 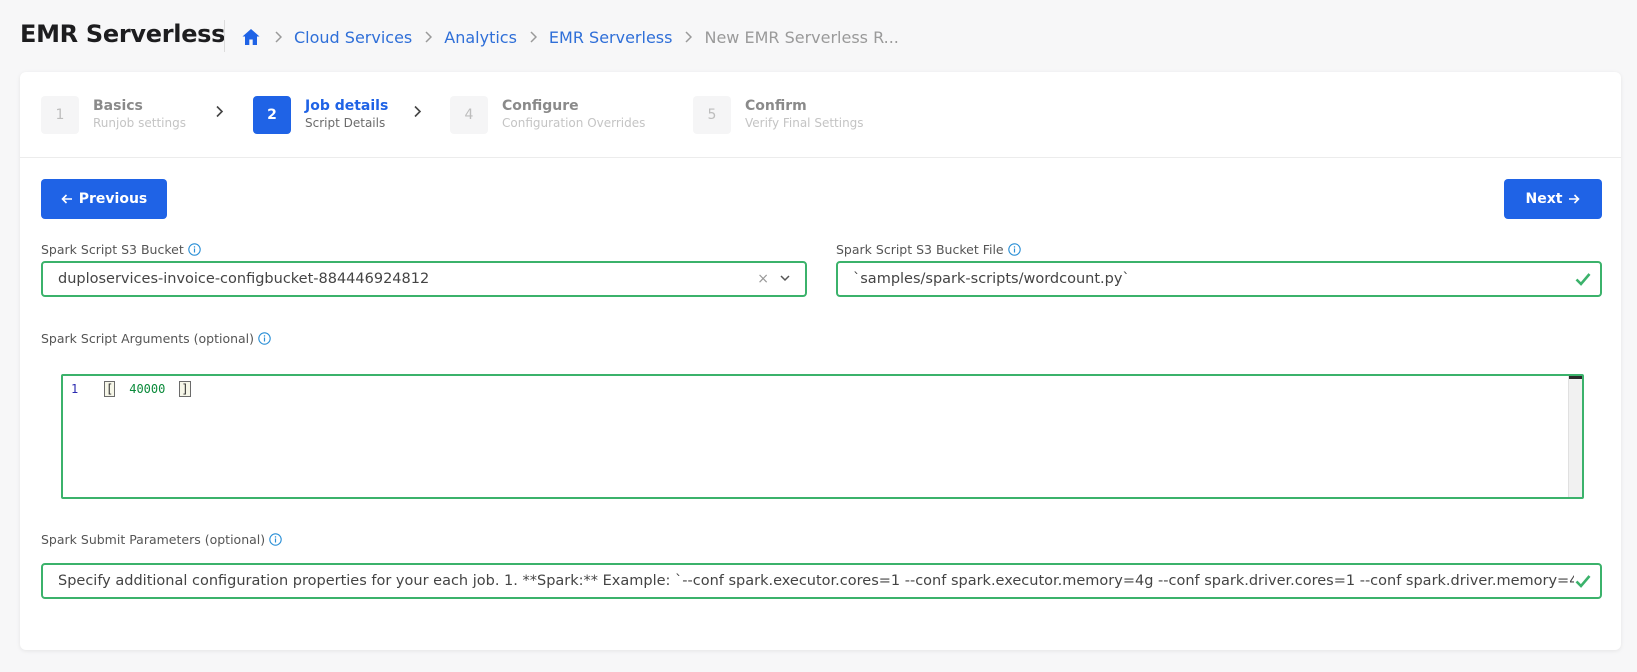 What do you see at coordinates (345, 123) in the screenshot?
I see `step-sublabel: Script Details` at bounding box center [345, 123].